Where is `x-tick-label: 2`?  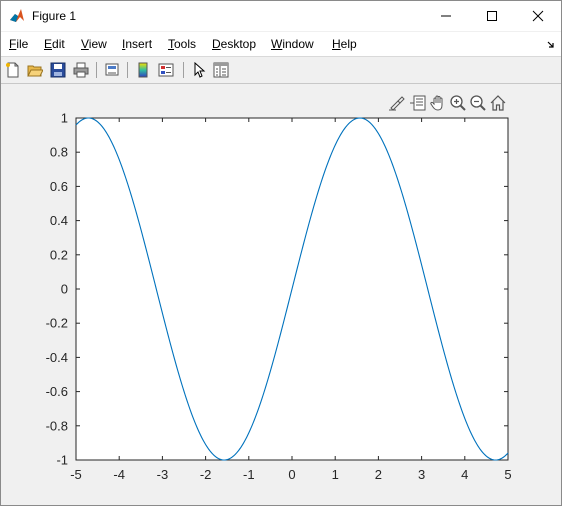 x-tick-label: 2 is located at coordinates (378, 474).